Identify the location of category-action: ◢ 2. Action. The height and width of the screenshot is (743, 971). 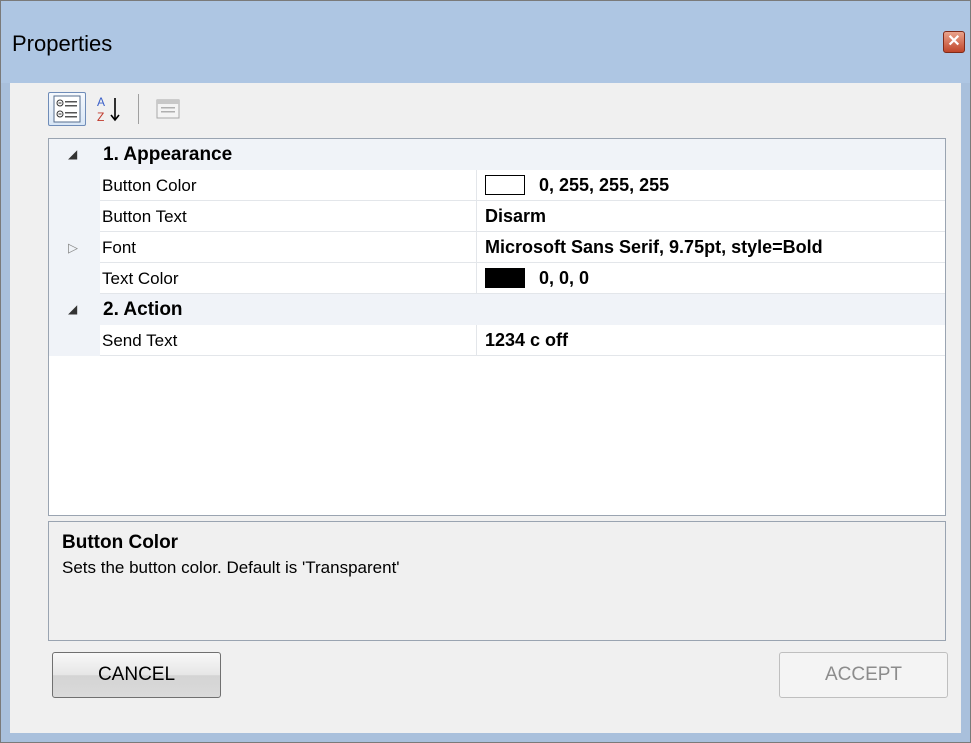
(497, 309).